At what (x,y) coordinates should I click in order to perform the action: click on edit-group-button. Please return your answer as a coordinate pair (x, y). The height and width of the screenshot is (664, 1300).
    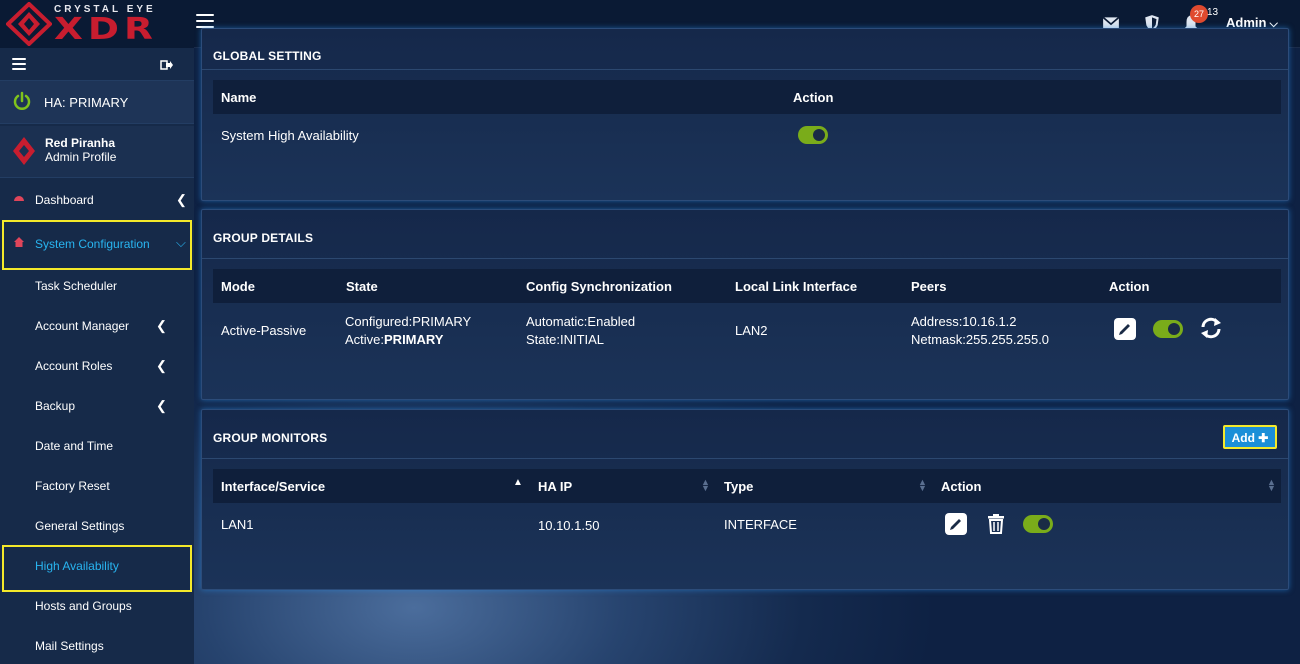
    Looking at the image, I should click on (1125, 329).